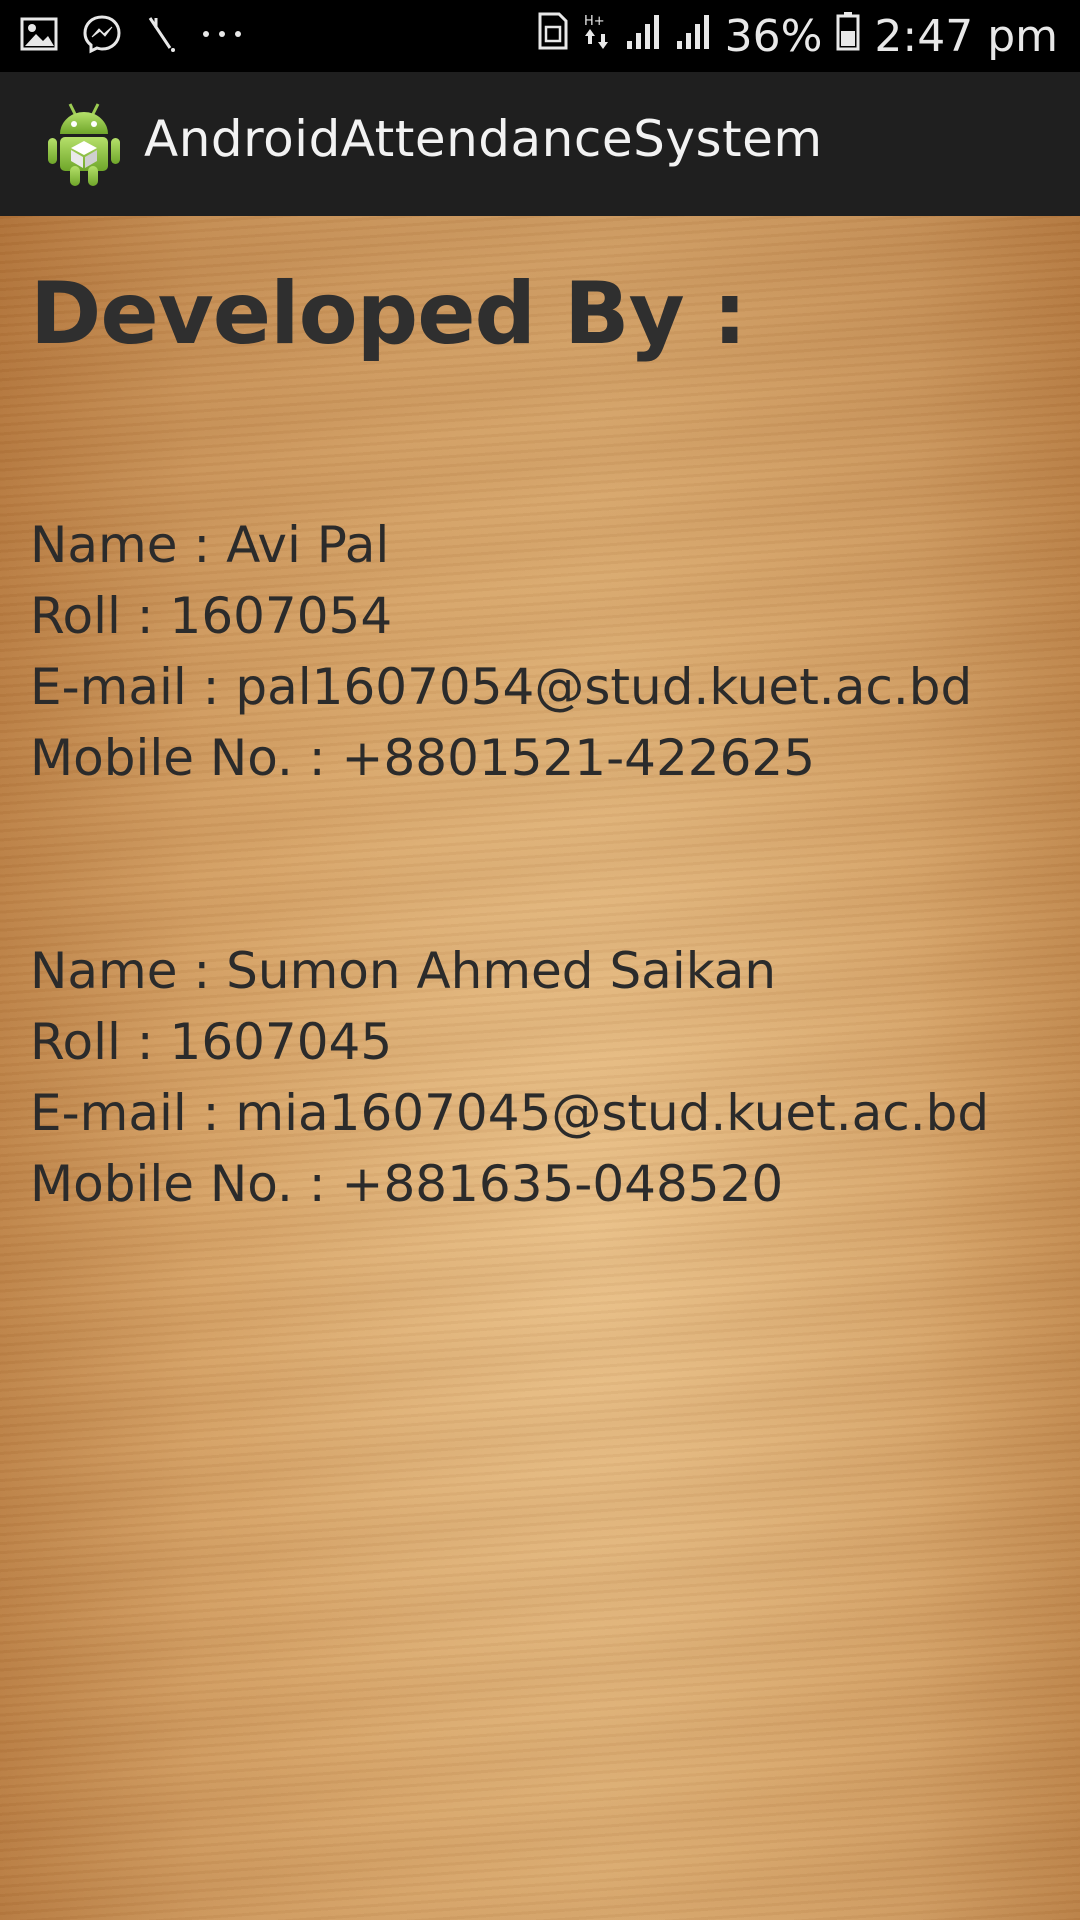 The height and width of the screenshot is (1920, 1080). What do you see at coordinates (84, 144) in the screenshot?
I see `android-logo-icon` at bounding box center [84, 144].